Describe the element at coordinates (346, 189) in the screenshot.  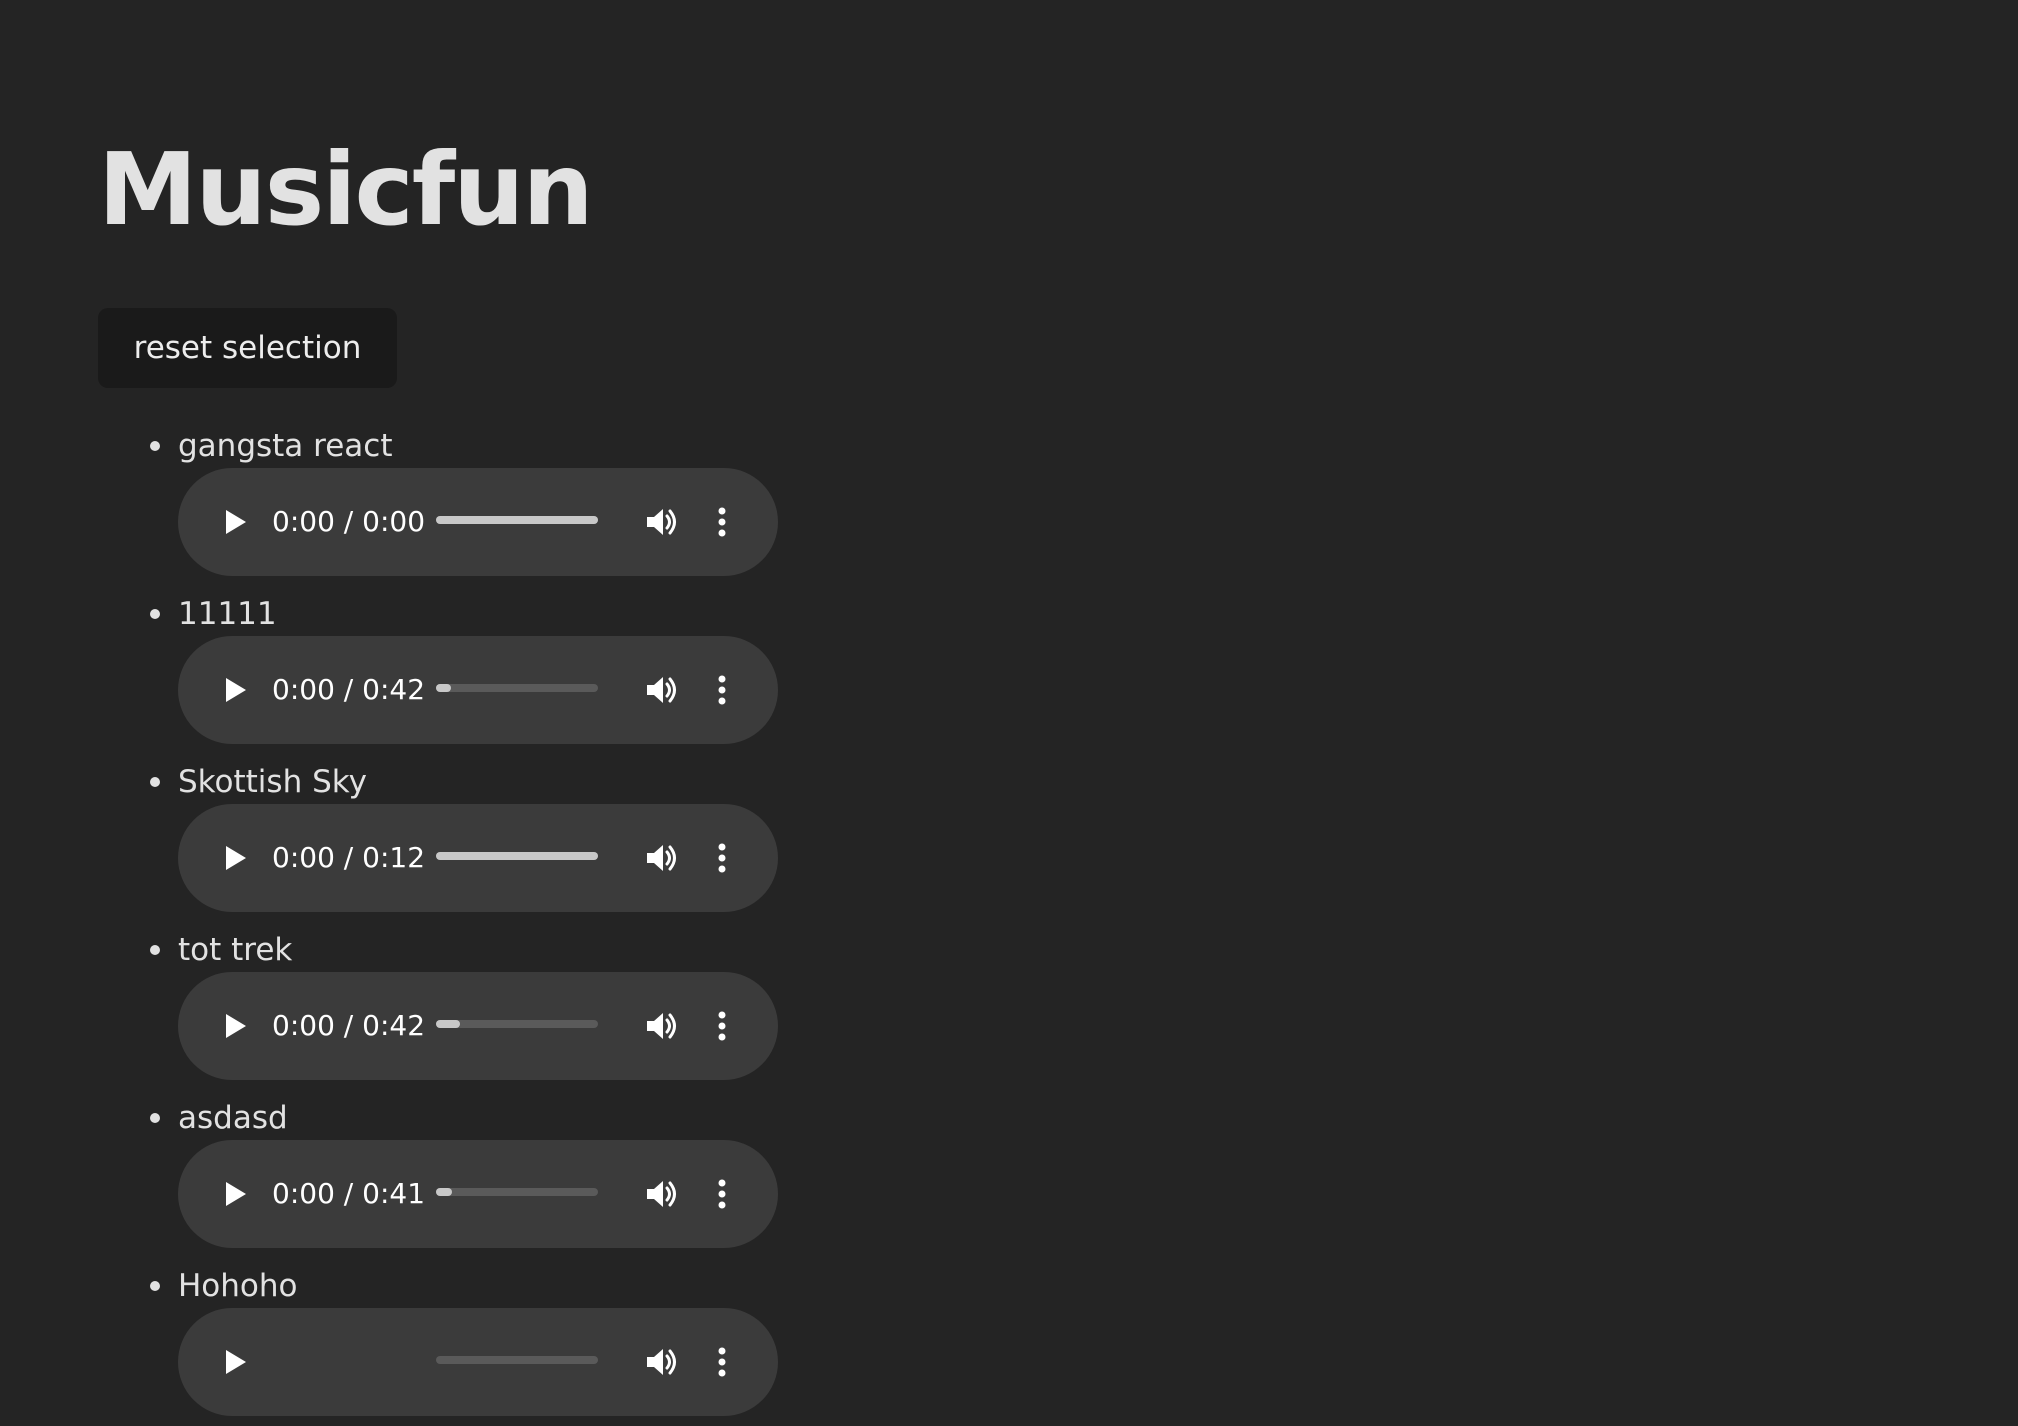
I see `page-title: Musicfun` at that location.